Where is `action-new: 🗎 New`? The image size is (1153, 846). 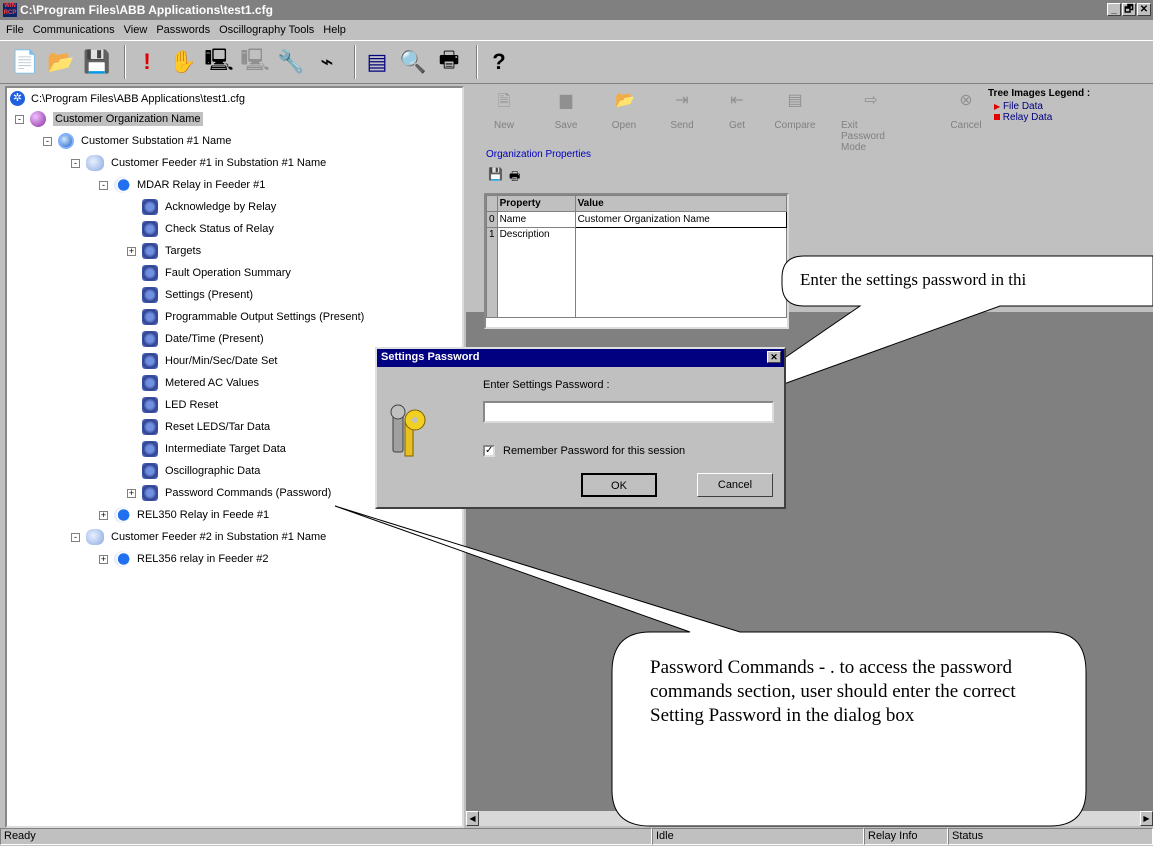 action-new: 🗎 New is located at coordinates (504, 110).